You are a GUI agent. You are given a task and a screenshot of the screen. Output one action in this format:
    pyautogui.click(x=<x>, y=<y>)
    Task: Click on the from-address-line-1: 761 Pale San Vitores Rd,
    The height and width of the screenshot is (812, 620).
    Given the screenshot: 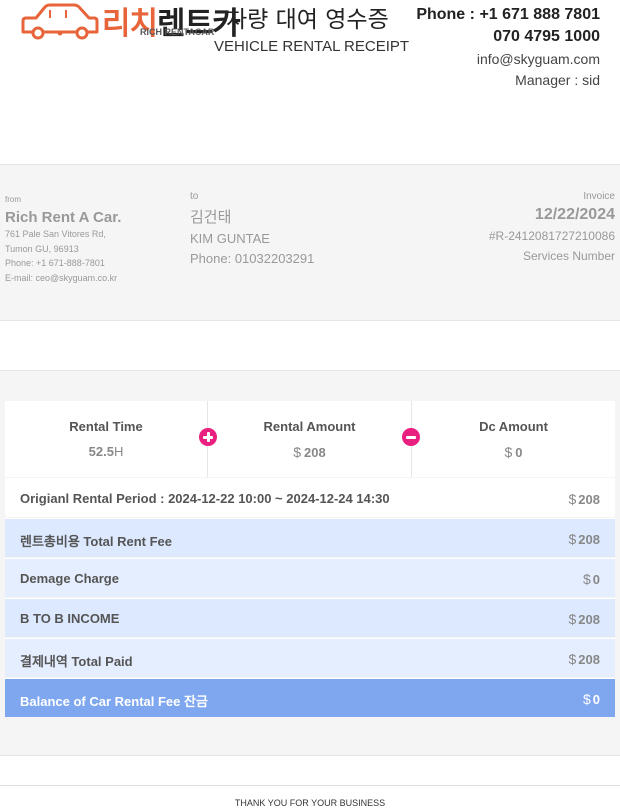 What is the action you would take?
    pyautogui.click(x=55, y=234)
    